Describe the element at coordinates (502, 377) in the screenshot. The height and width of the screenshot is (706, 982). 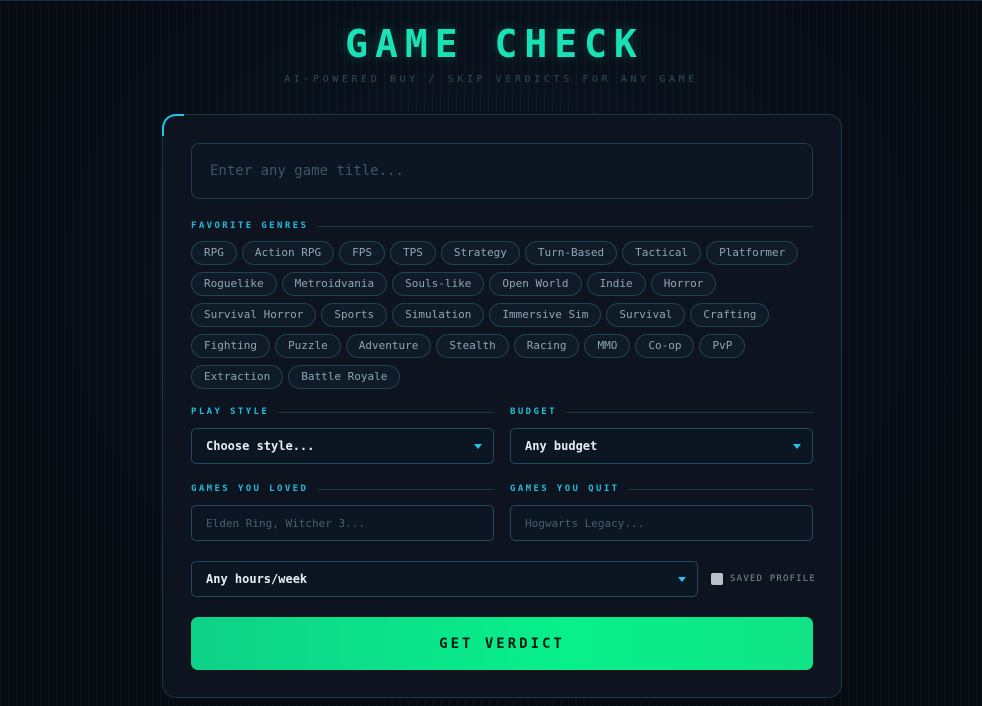
I see `genre-chip-row: Extraction Battle Royale` at that location.